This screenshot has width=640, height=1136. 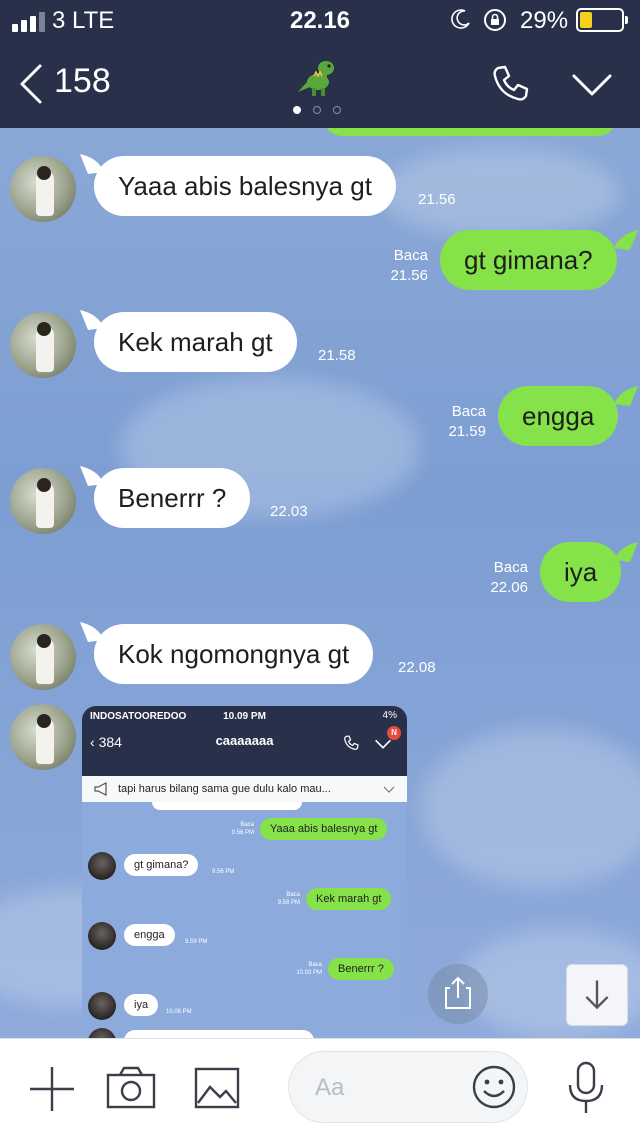 What do you see at coordinates (100, 789) in the screenshot?
I see `megaphone-icon` at bounding box center [100, 789].